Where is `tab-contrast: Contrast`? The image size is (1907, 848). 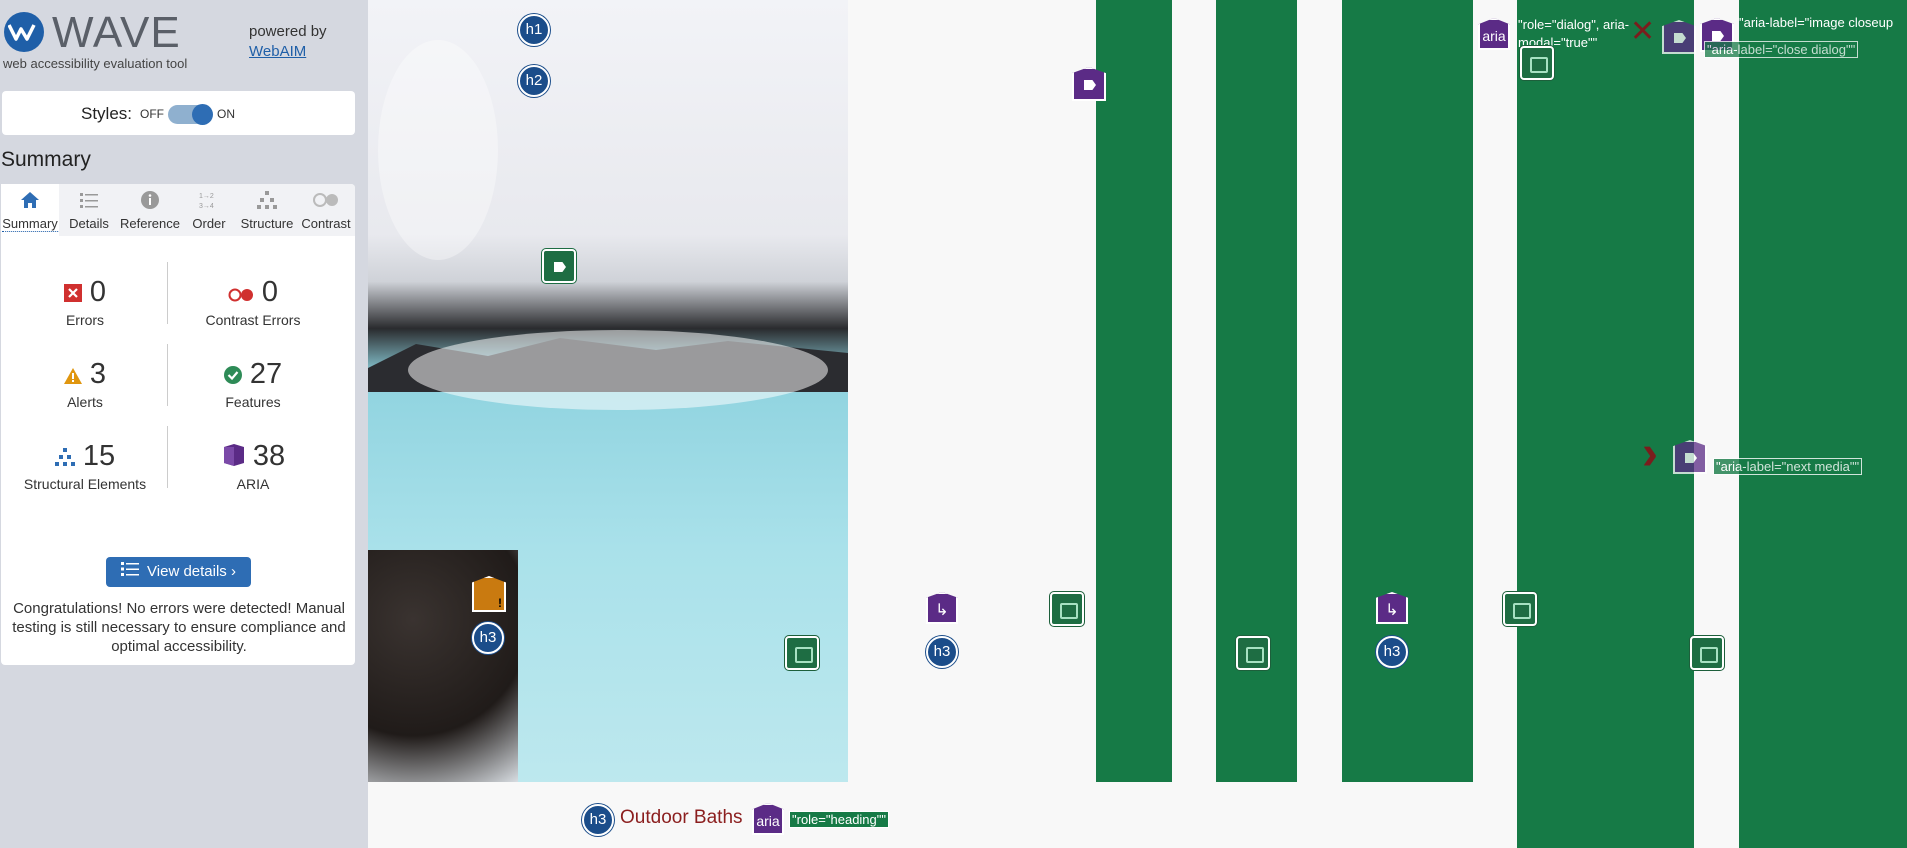
tab-contrast: Contrast is located at coordinates (326, 210).